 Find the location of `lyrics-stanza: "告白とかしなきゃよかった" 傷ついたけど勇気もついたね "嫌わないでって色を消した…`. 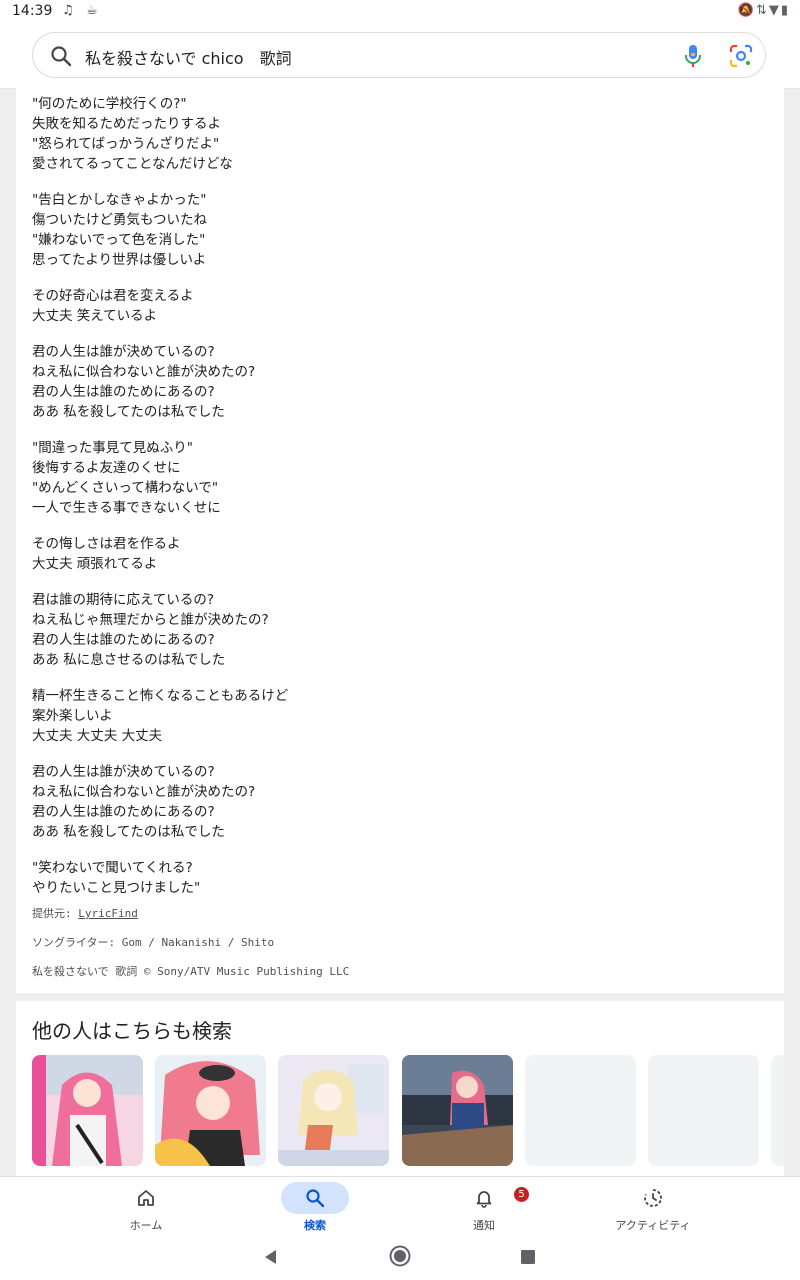

lyrics-stanza: "告白とかしなきゃよかった" 傷ついたけど勇気もついたね "嫌わないでって色を消した… is located at coordinates (392, 230).